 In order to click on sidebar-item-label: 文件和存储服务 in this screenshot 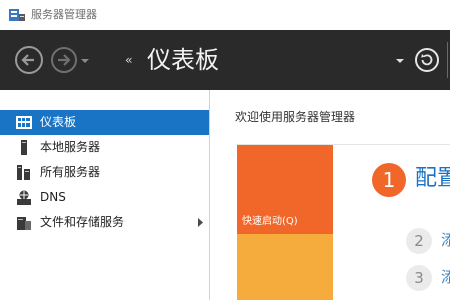, I will do `click(82, 222)`.